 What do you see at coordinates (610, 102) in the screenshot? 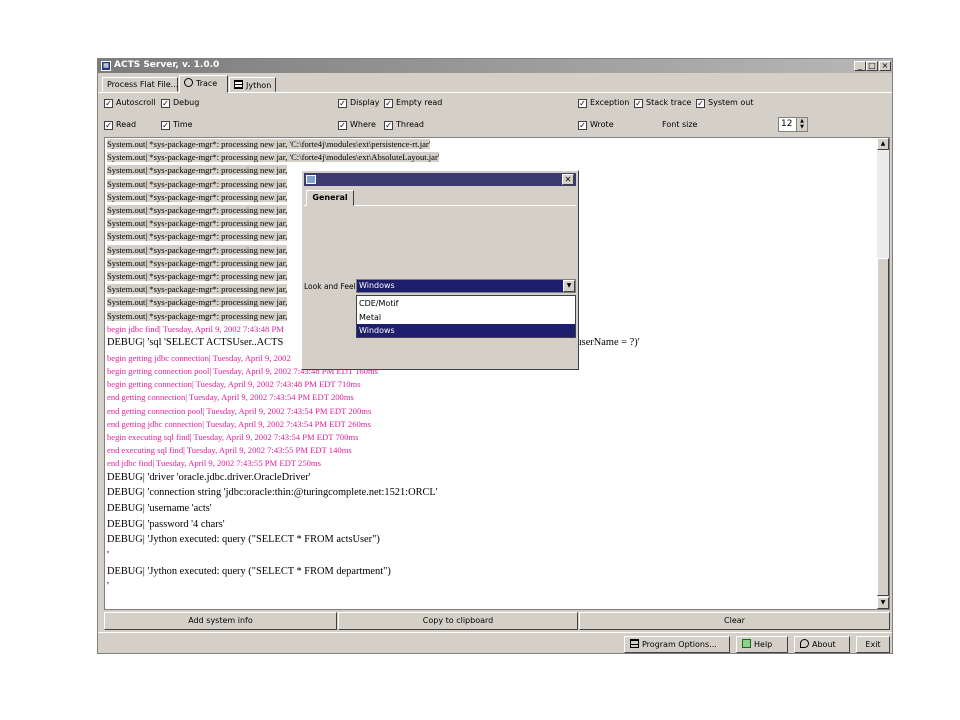
I see `exception-label: Exception` at bounding box center [610, 102].